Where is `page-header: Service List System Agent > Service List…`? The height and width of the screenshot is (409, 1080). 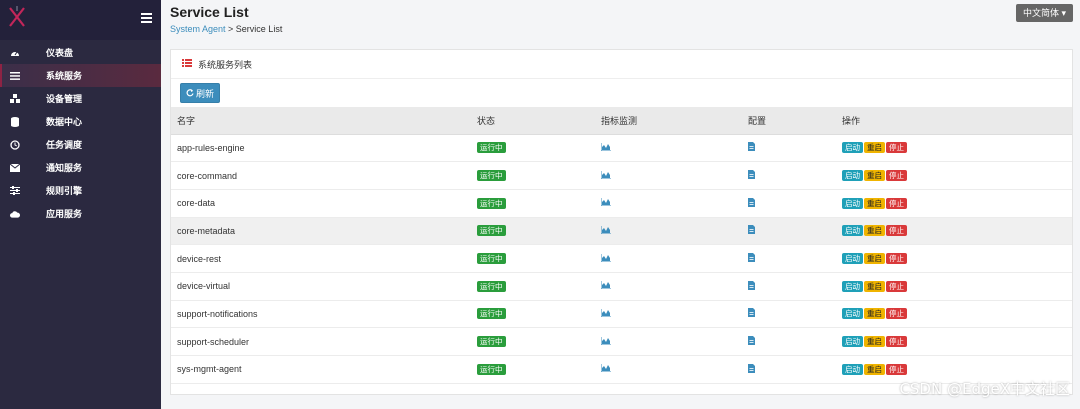 page-header: Service List System Agent > Service List… is located at coordinates (620, 20).